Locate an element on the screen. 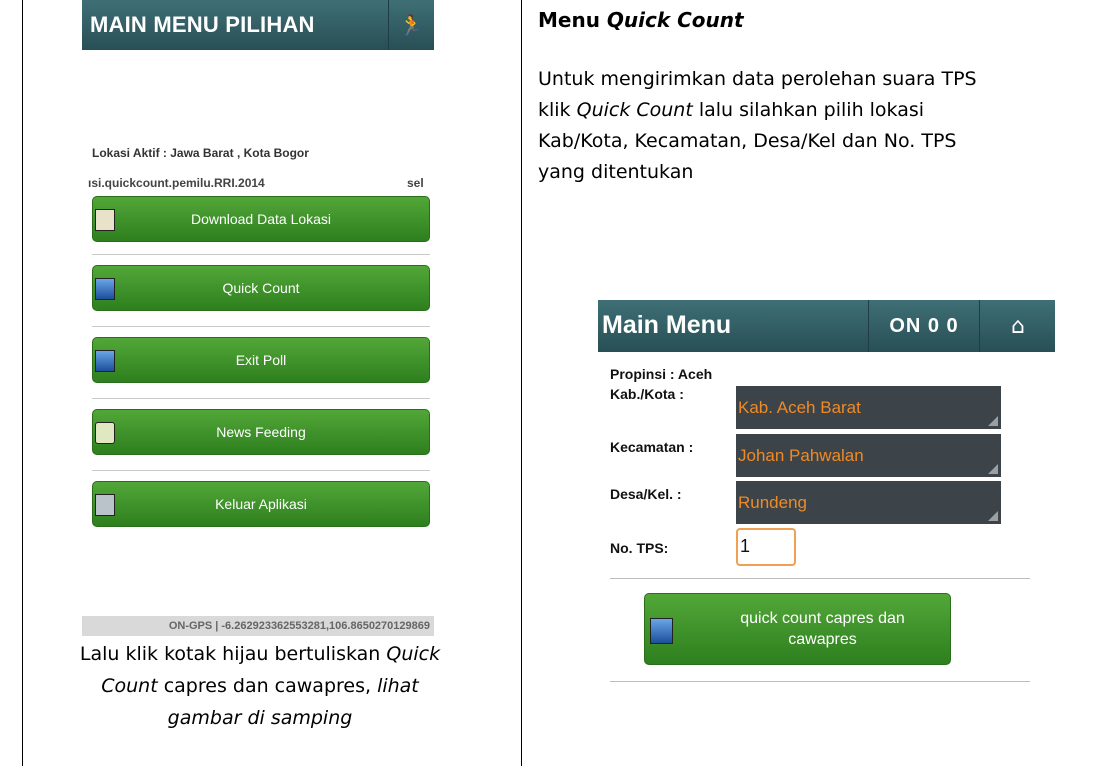 The width and height of the screenshot is (1115, 766). package-name-marquee: ısi.quickcount.pemilu.RRI.2014 is located at coordinates (176, 183).